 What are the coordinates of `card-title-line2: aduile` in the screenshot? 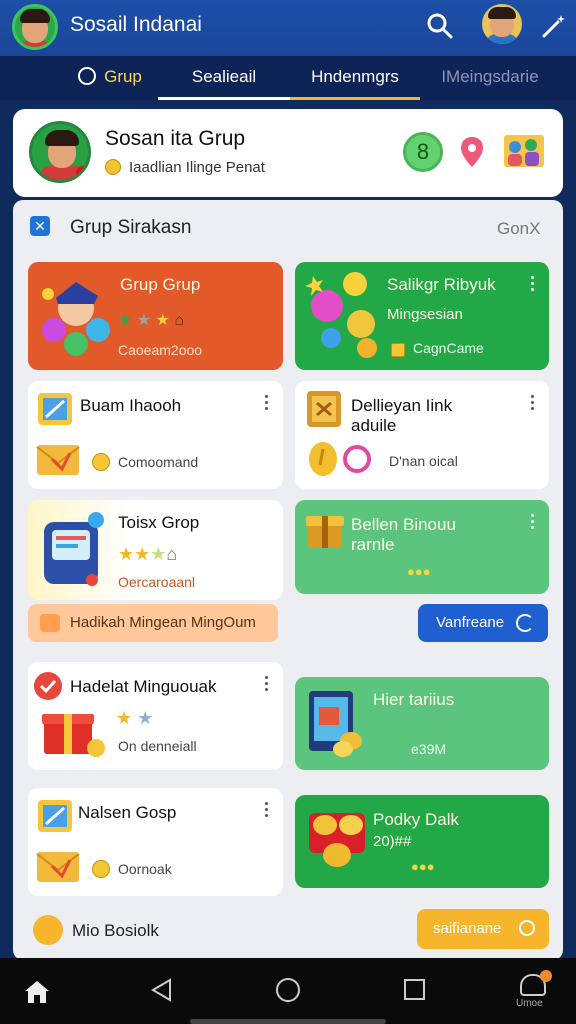 It's located at (374, 425).